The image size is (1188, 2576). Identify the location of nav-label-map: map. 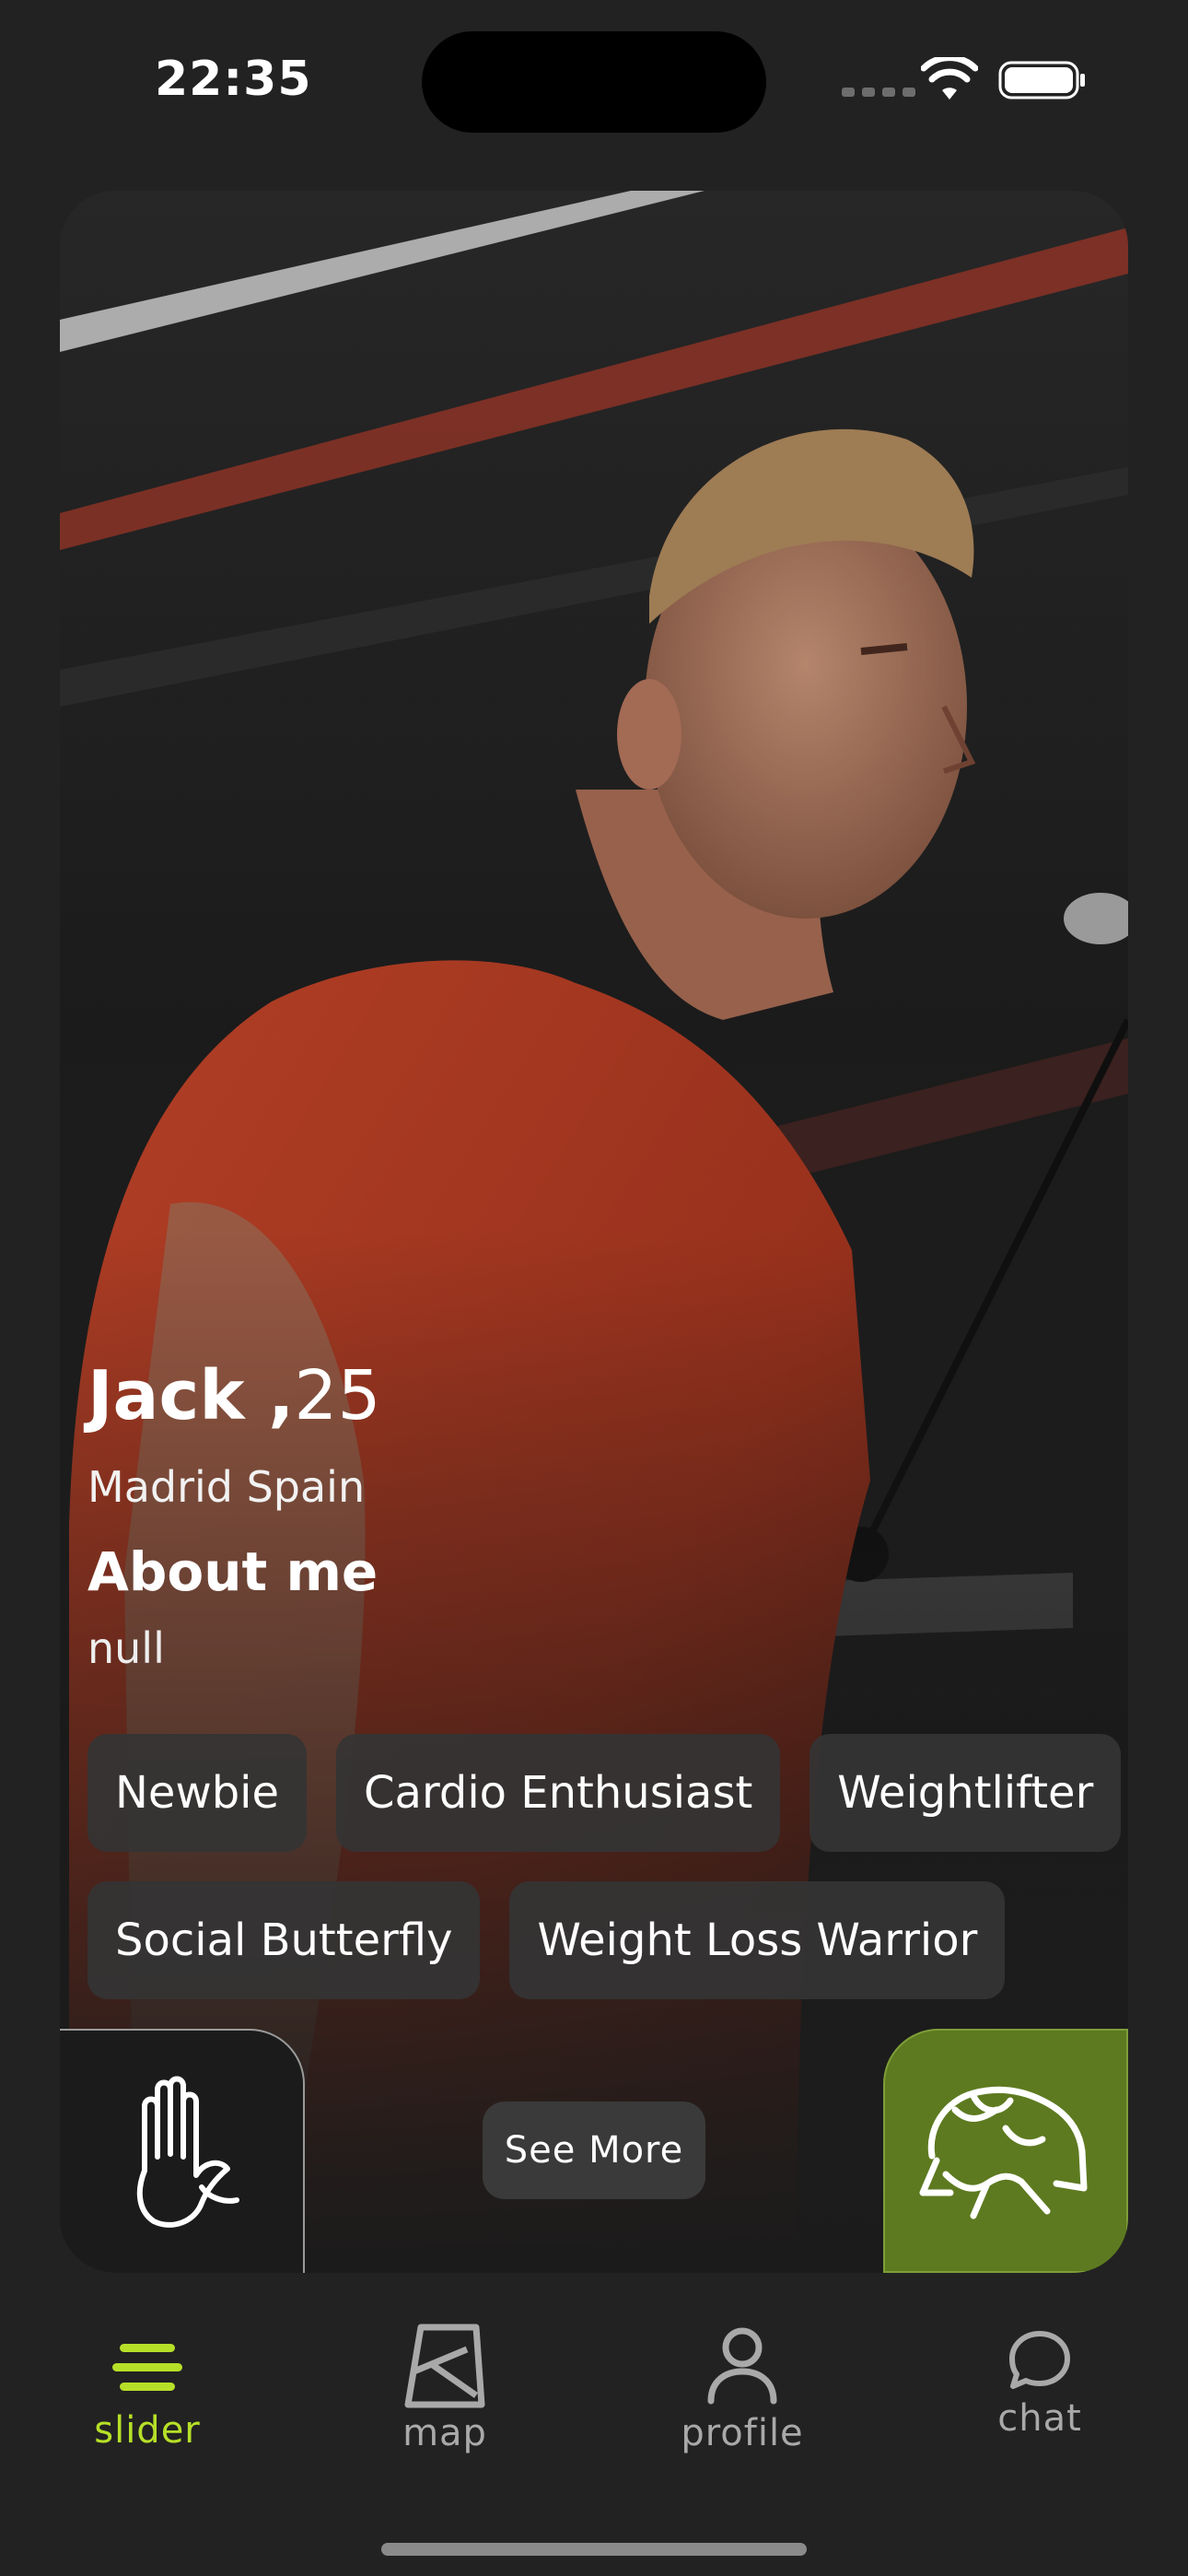
(444, 2433).